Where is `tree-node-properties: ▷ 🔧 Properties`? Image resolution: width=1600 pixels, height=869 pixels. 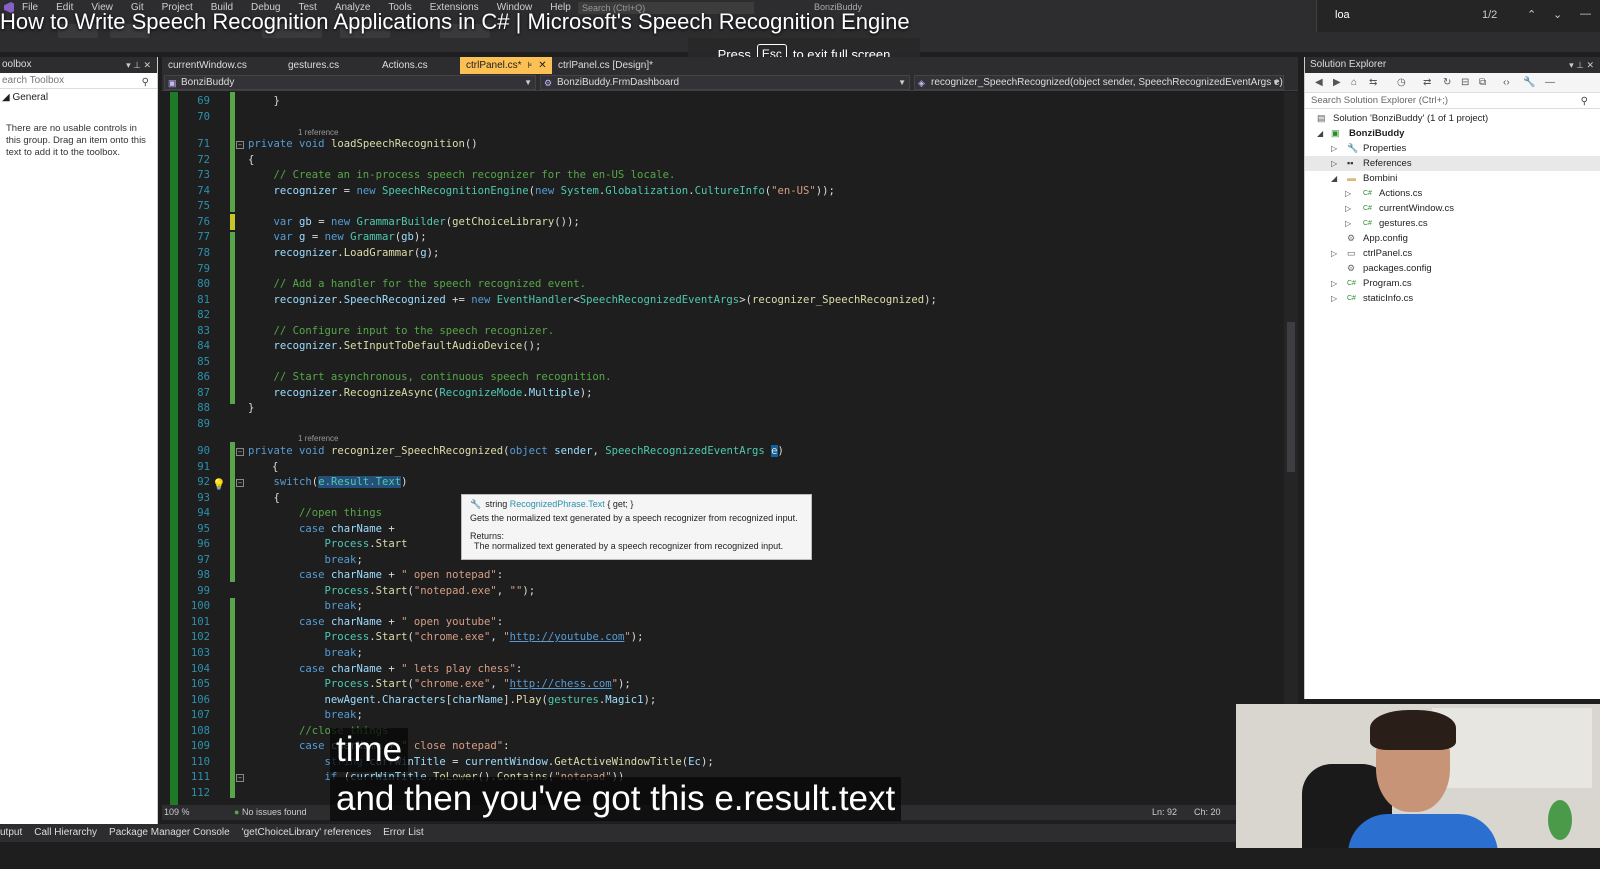
tree-node-properties: ▷ 🔧 Properties is located at coordinates (1452, 148).